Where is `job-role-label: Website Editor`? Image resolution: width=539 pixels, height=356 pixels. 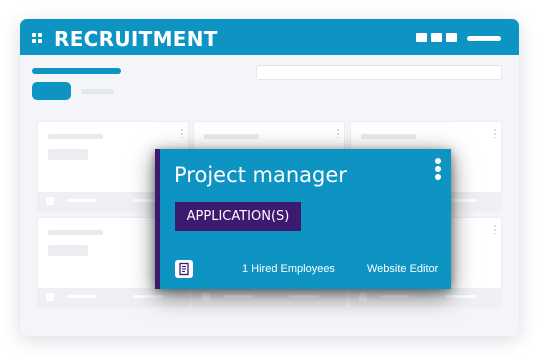 job-role-label: Website Editor is located at coordinates (403, 269).